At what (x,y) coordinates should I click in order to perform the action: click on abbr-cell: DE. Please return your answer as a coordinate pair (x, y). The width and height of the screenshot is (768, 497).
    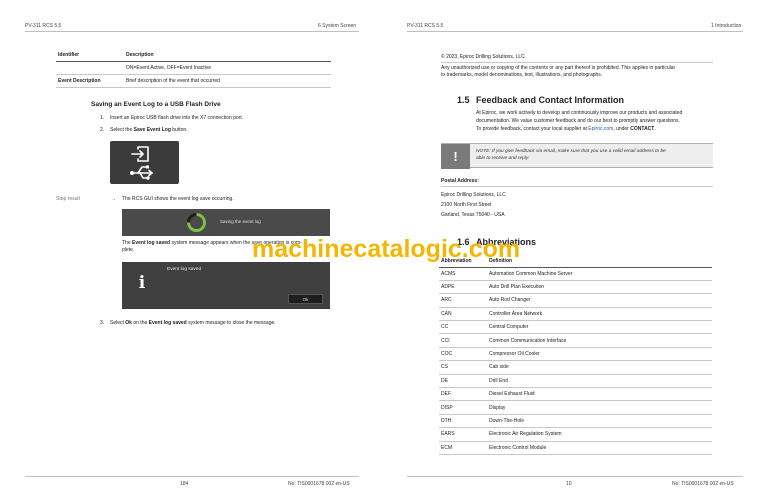
    Looking at the image, I should click on (463, 381).